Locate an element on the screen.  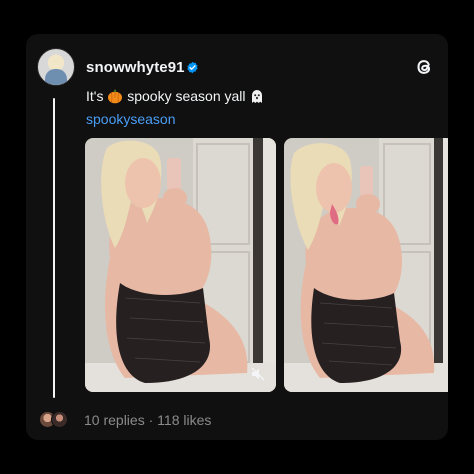
post-text: It's spooky season yall is located at coordinates (175, 96).